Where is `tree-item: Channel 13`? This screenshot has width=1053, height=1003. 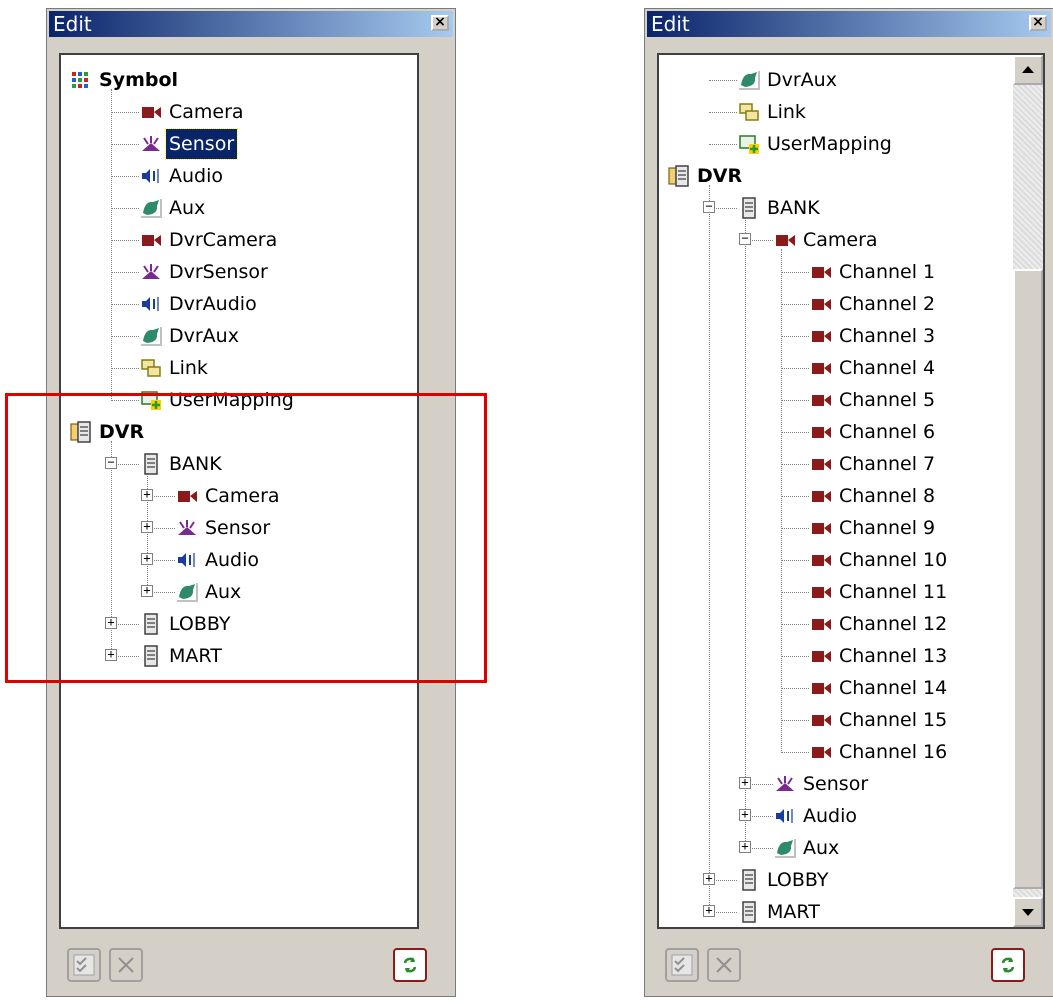 tree-item: Channel 13 is located at coordinates (829, 656).